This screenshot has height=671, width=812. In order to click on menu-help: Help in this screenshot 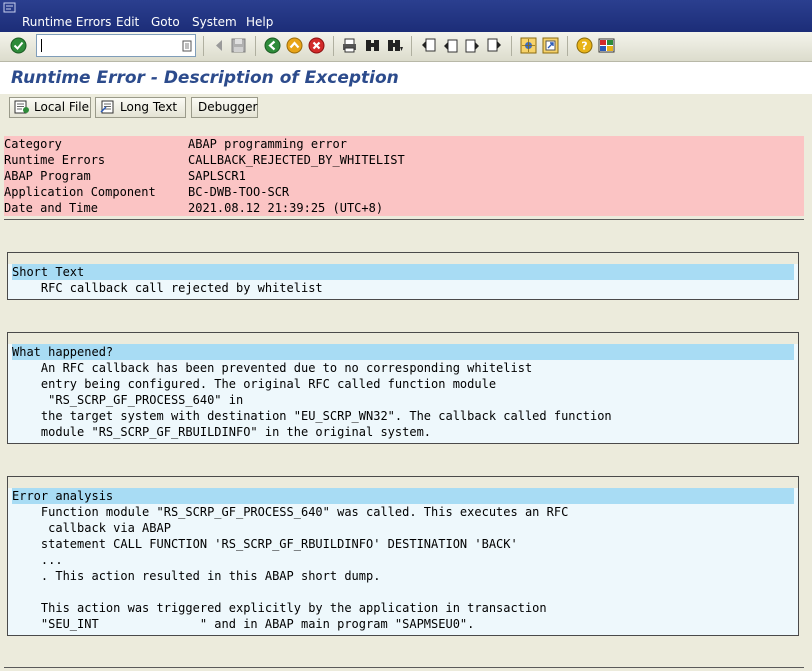, I will do `click(259, 22)`.